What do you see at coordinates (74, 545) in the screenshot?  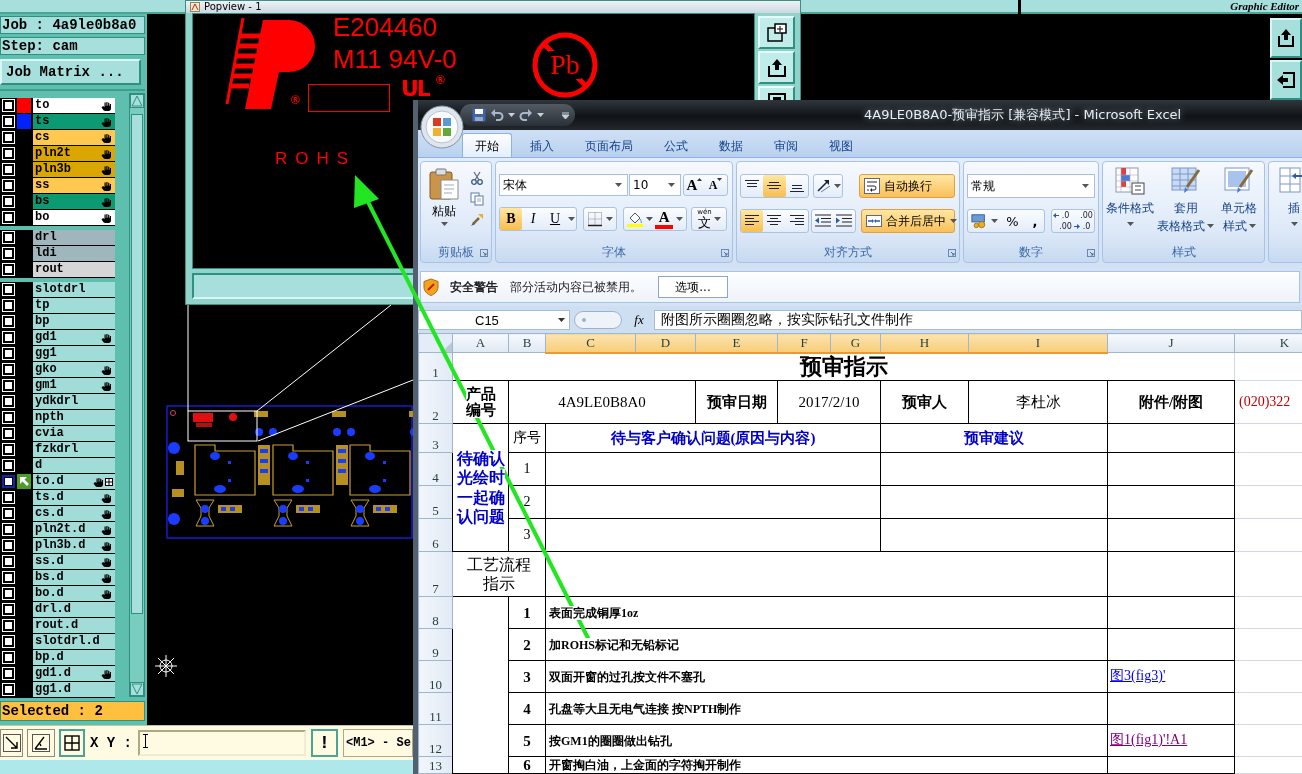 I see `layer-item: pln3b.d` at bounding box center [74, 545].